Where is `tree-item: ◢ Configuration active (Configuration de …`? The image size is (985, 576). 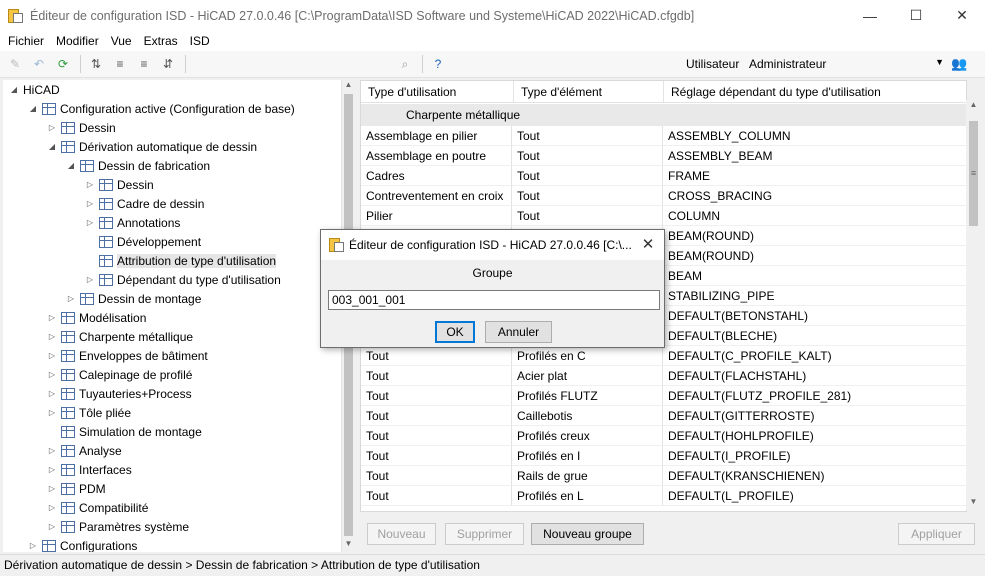 tree-item: ◢ Configuration active (Configuration de … is located at coordinates (161, 108).